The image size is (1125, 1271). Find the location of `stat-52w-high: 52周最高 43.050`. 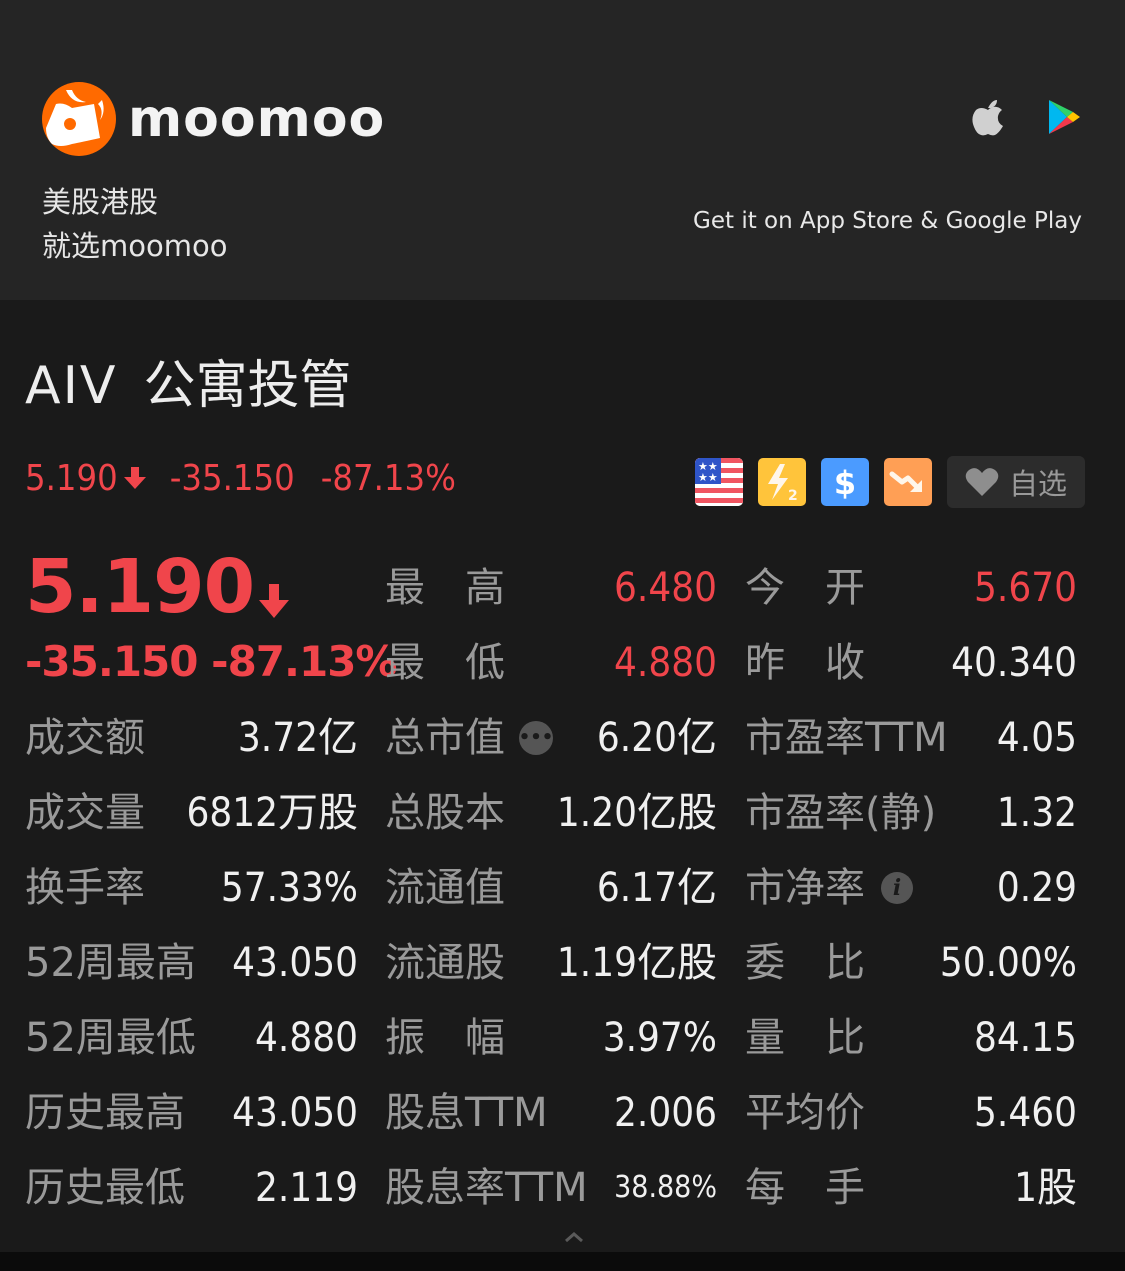

stat-52w-high: 52周最高 43.050 is located at coordinates (191, 963).